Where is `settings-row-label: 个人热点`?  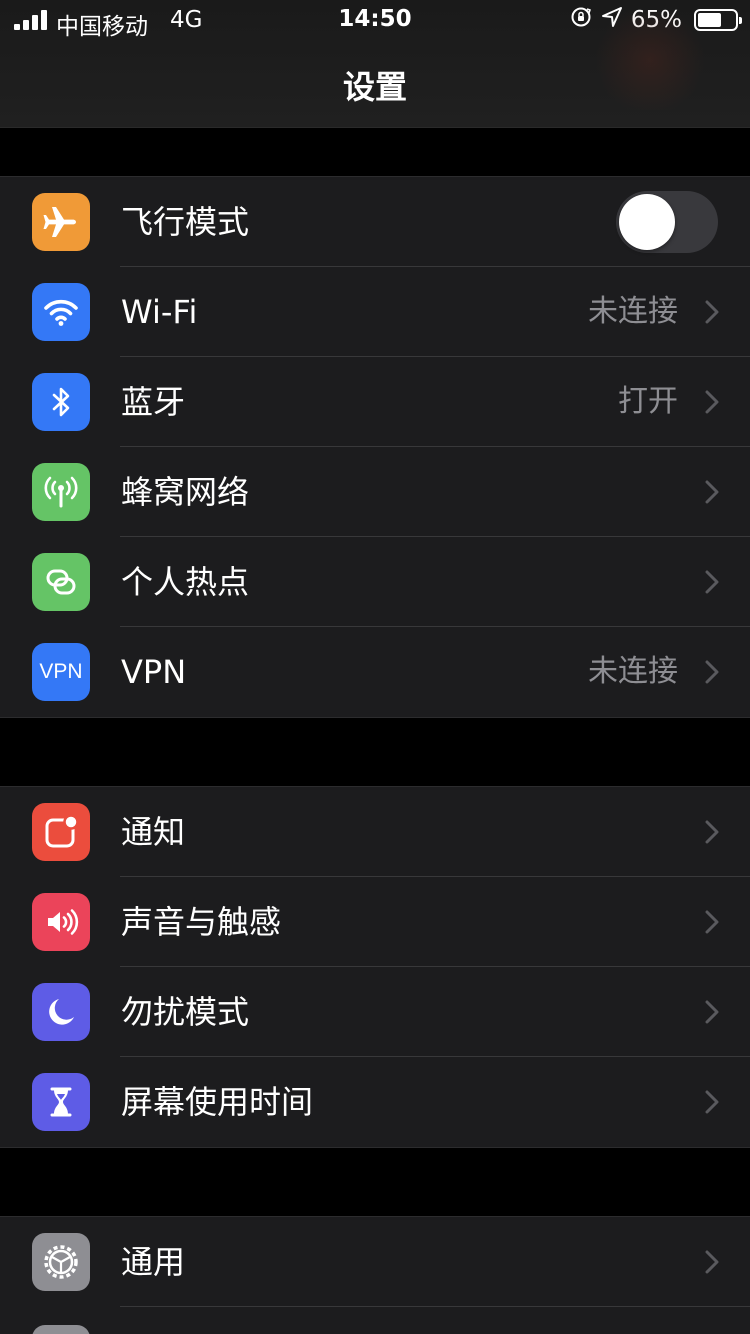 settings-row-label: 个人热点 is located at coordinates (185, 582).